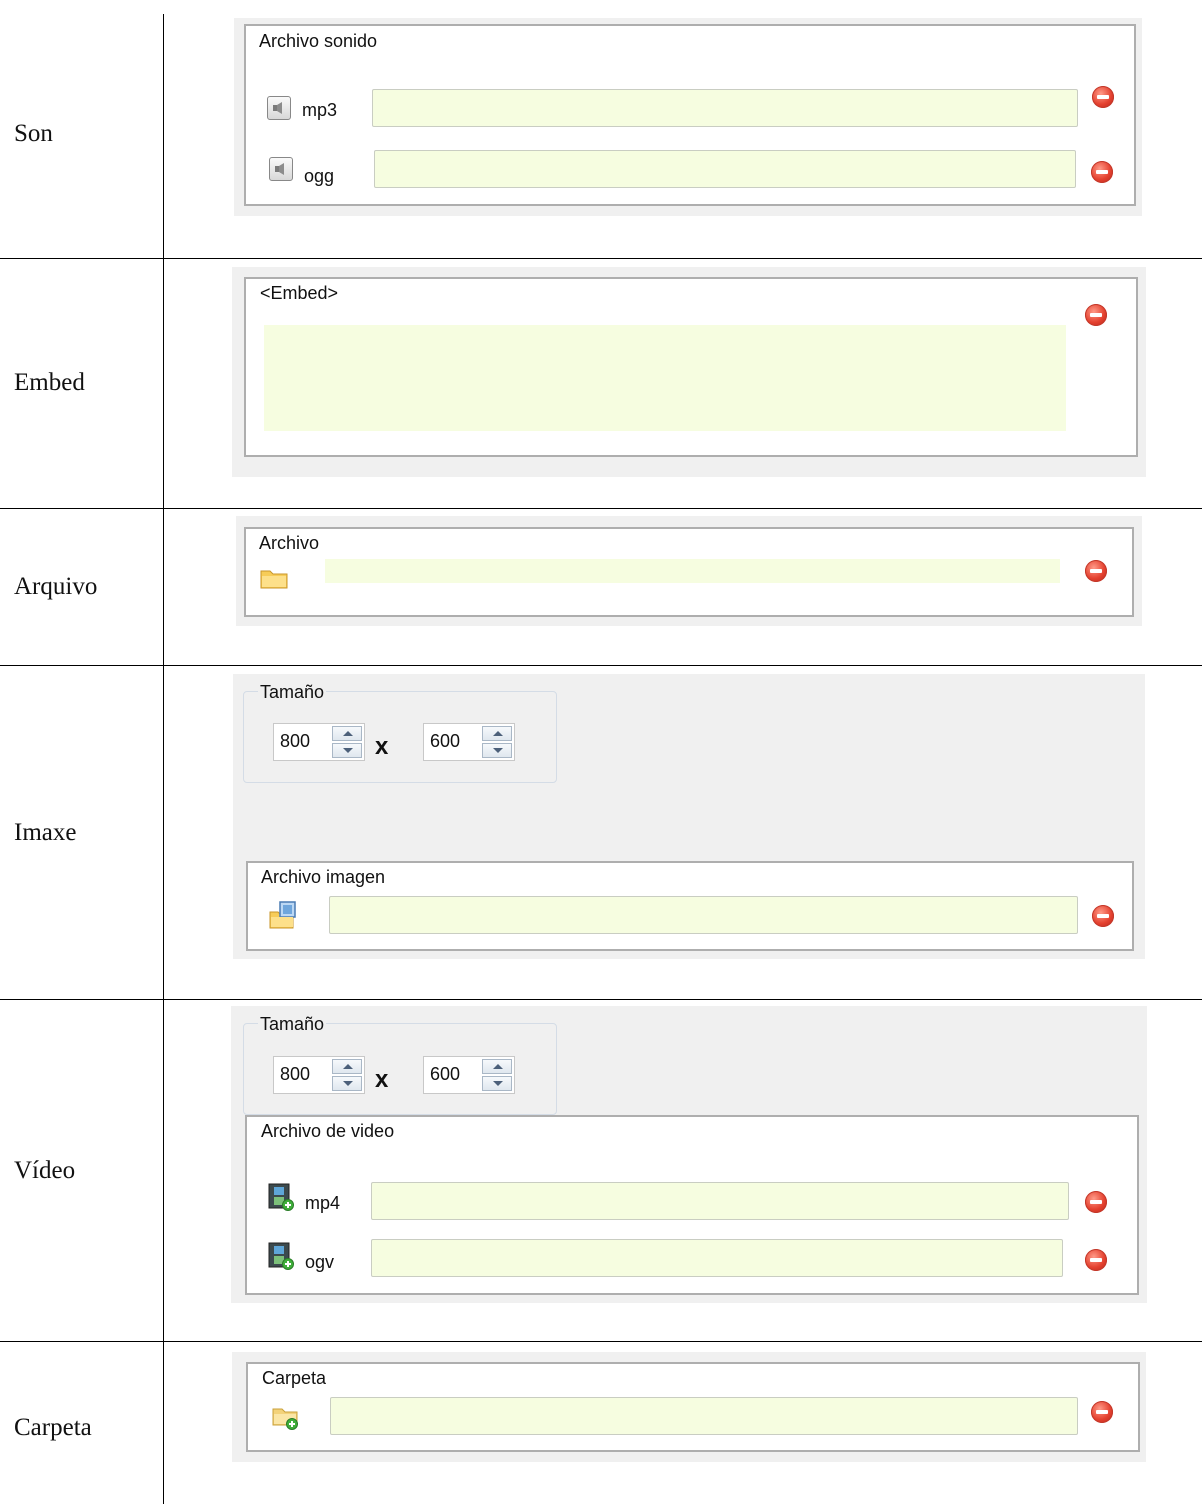 The height and width of the screenshot is (1504, 1202). I want to click on video-file-group: Archivo de video mp4 ogv, so click(692, 1205).